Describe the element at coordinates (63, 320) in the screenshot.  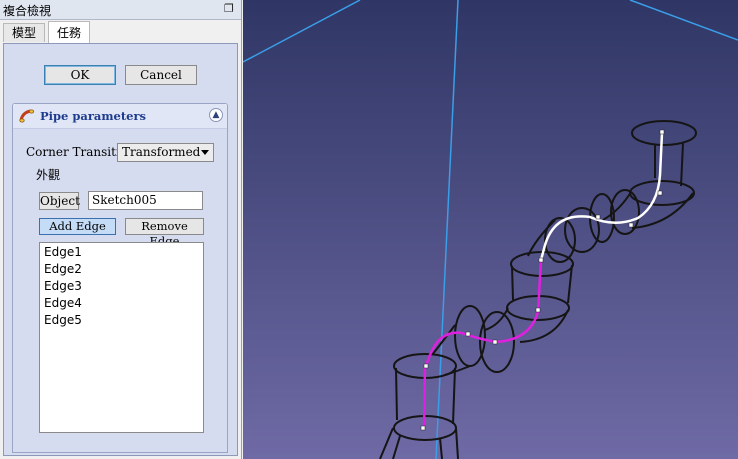
I see `list-item: Edge5` at that location.